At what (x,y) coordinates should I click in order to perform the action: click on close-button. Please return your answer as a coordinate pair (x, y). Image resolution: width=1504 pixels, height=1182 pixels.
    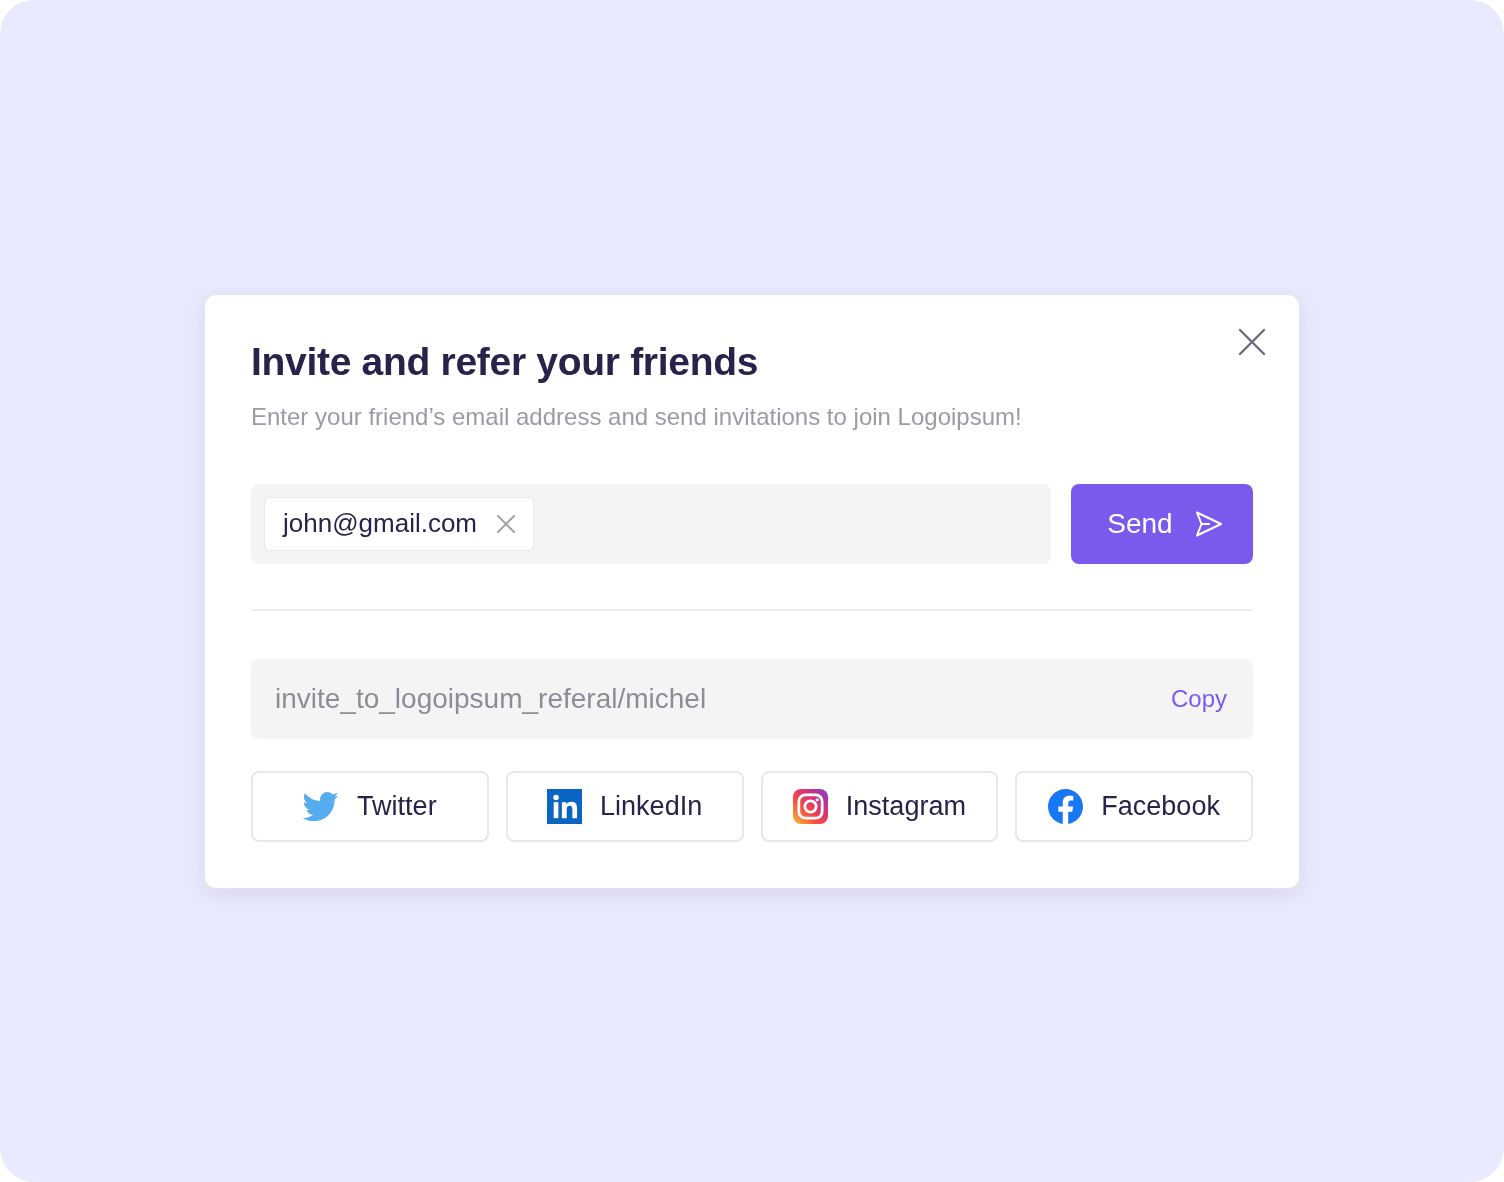
    Looking at the image, I should click on (1252, 341).